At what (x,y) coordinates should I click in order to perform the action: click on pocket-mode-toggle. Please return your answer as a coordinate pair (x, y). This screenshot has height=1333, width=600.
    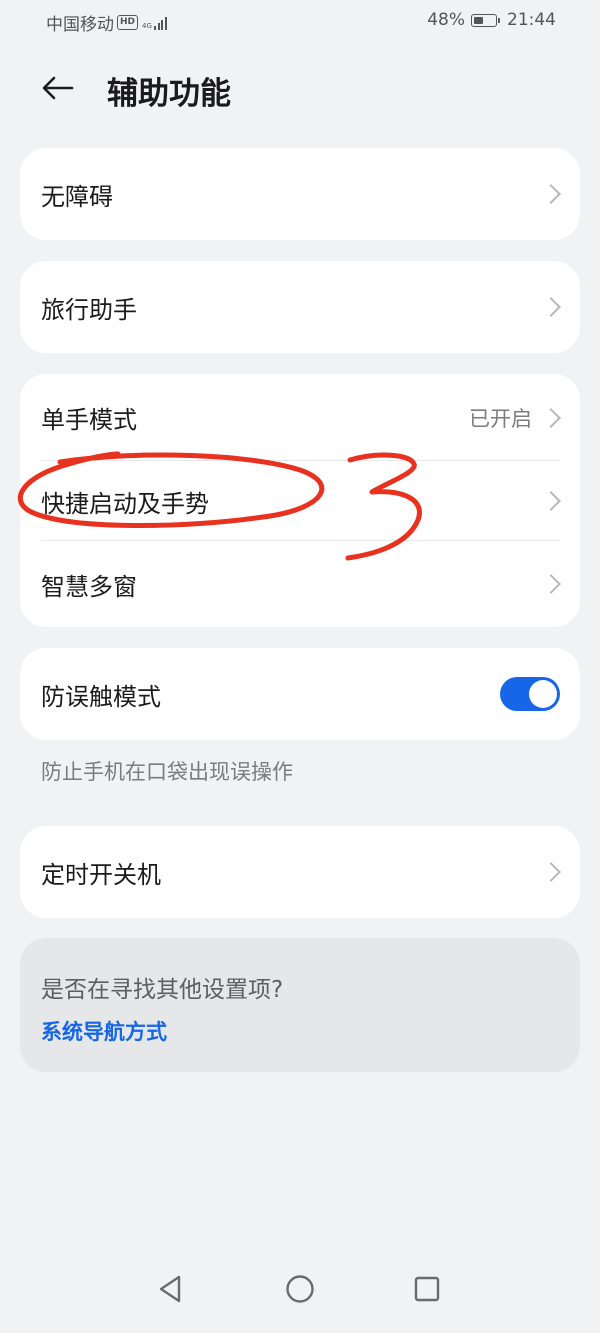
    Looking at the image, I should click on (530, 694).